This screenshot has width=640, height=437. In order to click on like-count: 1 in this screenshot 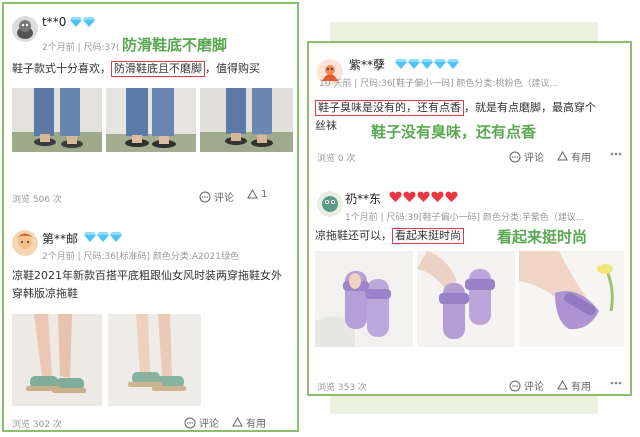, I will do `click(264, 194)`.